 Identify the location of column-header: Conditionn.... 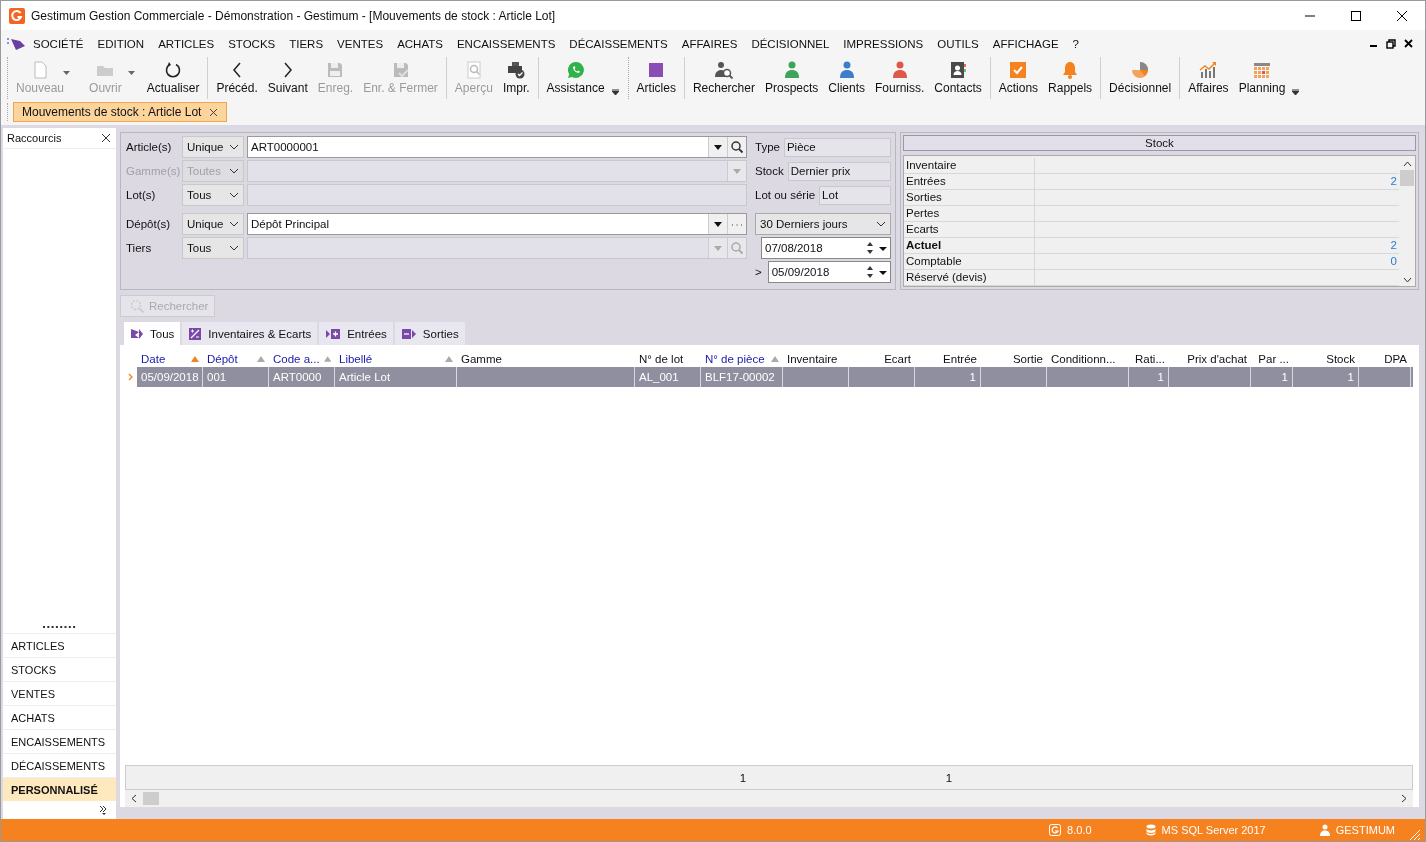
(1088, 358).